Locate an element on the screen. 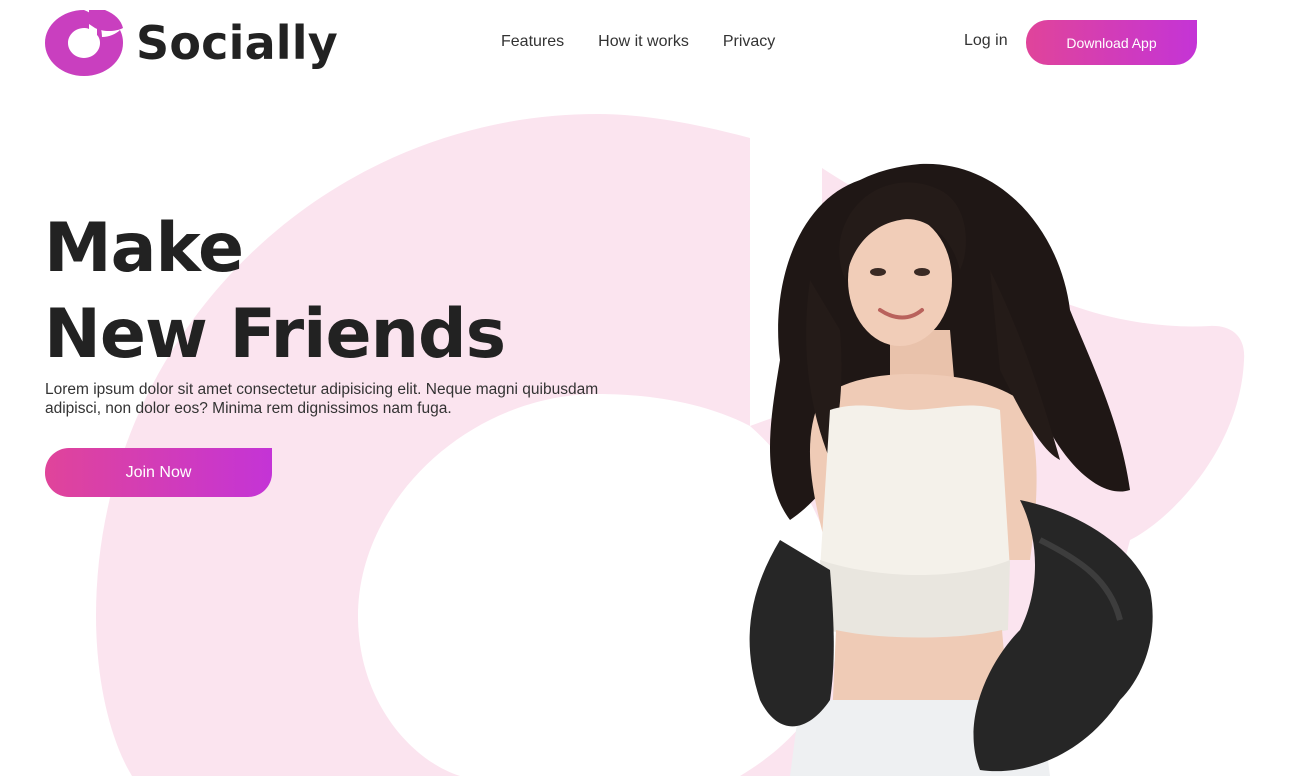 This screenshot has height=776, width=1292. brand-logo: Socially is located at coordinates (191, 43).